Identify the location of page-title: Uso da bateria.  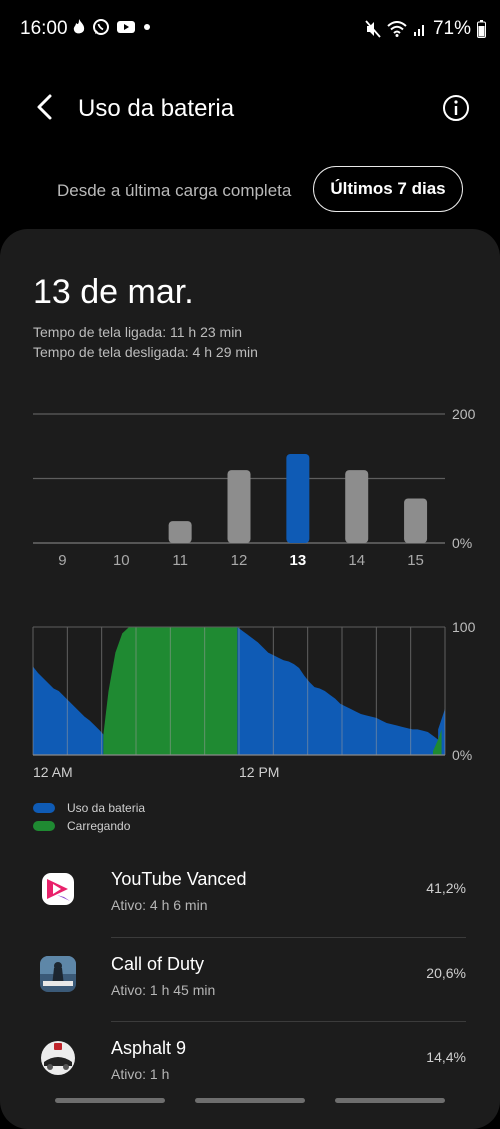
(156, 108).